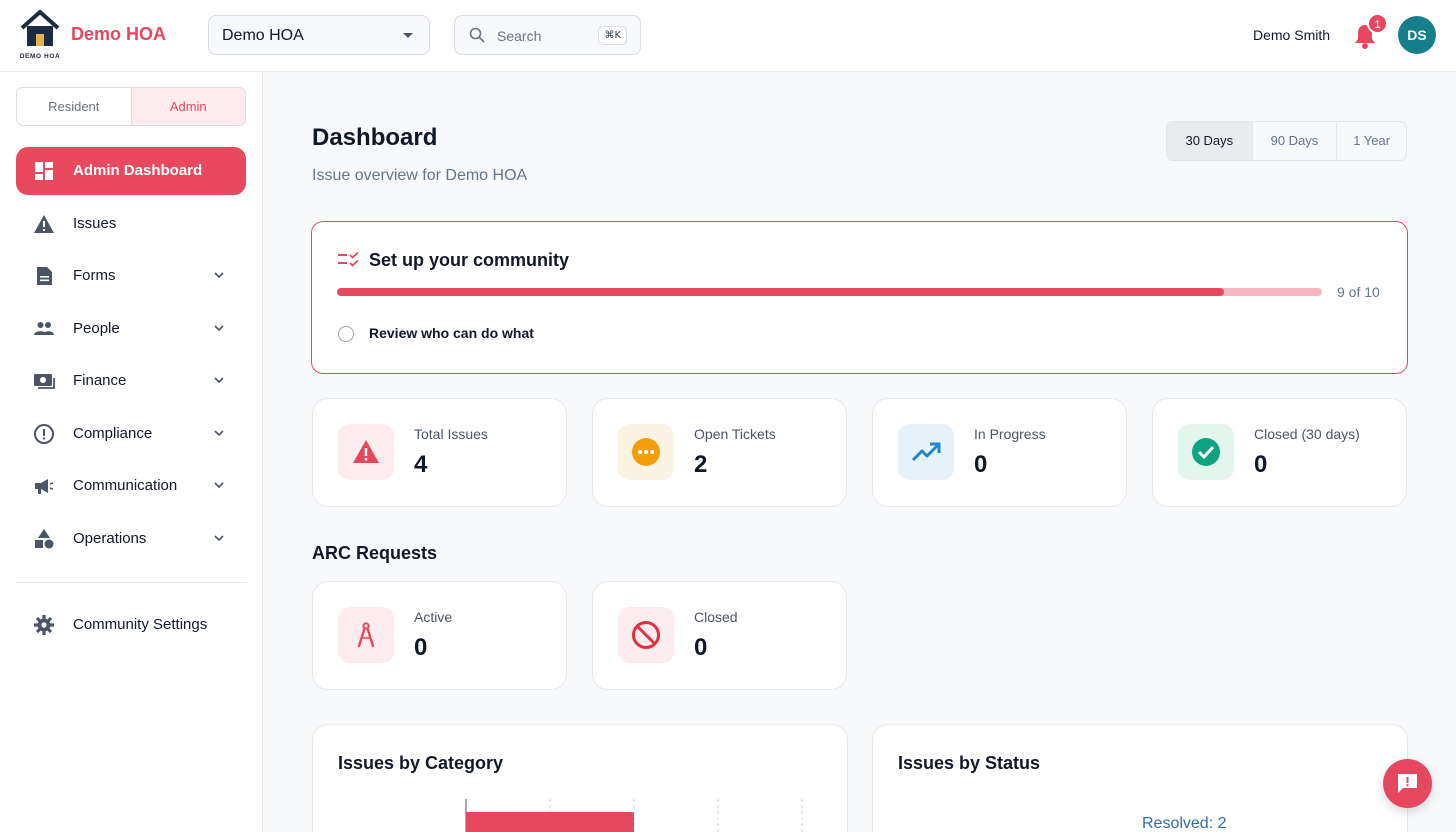  Describe the element at coordinates (719, 452) in the screenshot. I see `stat-card-open-tickets: Open Tickets 2` at that location.